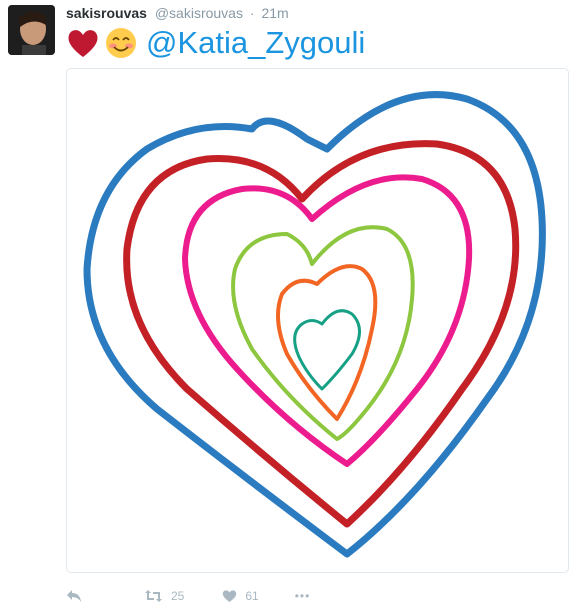 Image resolution: width=579 pixels, height=613 pixels. I want to click on reply-icon, so click(74, 596).